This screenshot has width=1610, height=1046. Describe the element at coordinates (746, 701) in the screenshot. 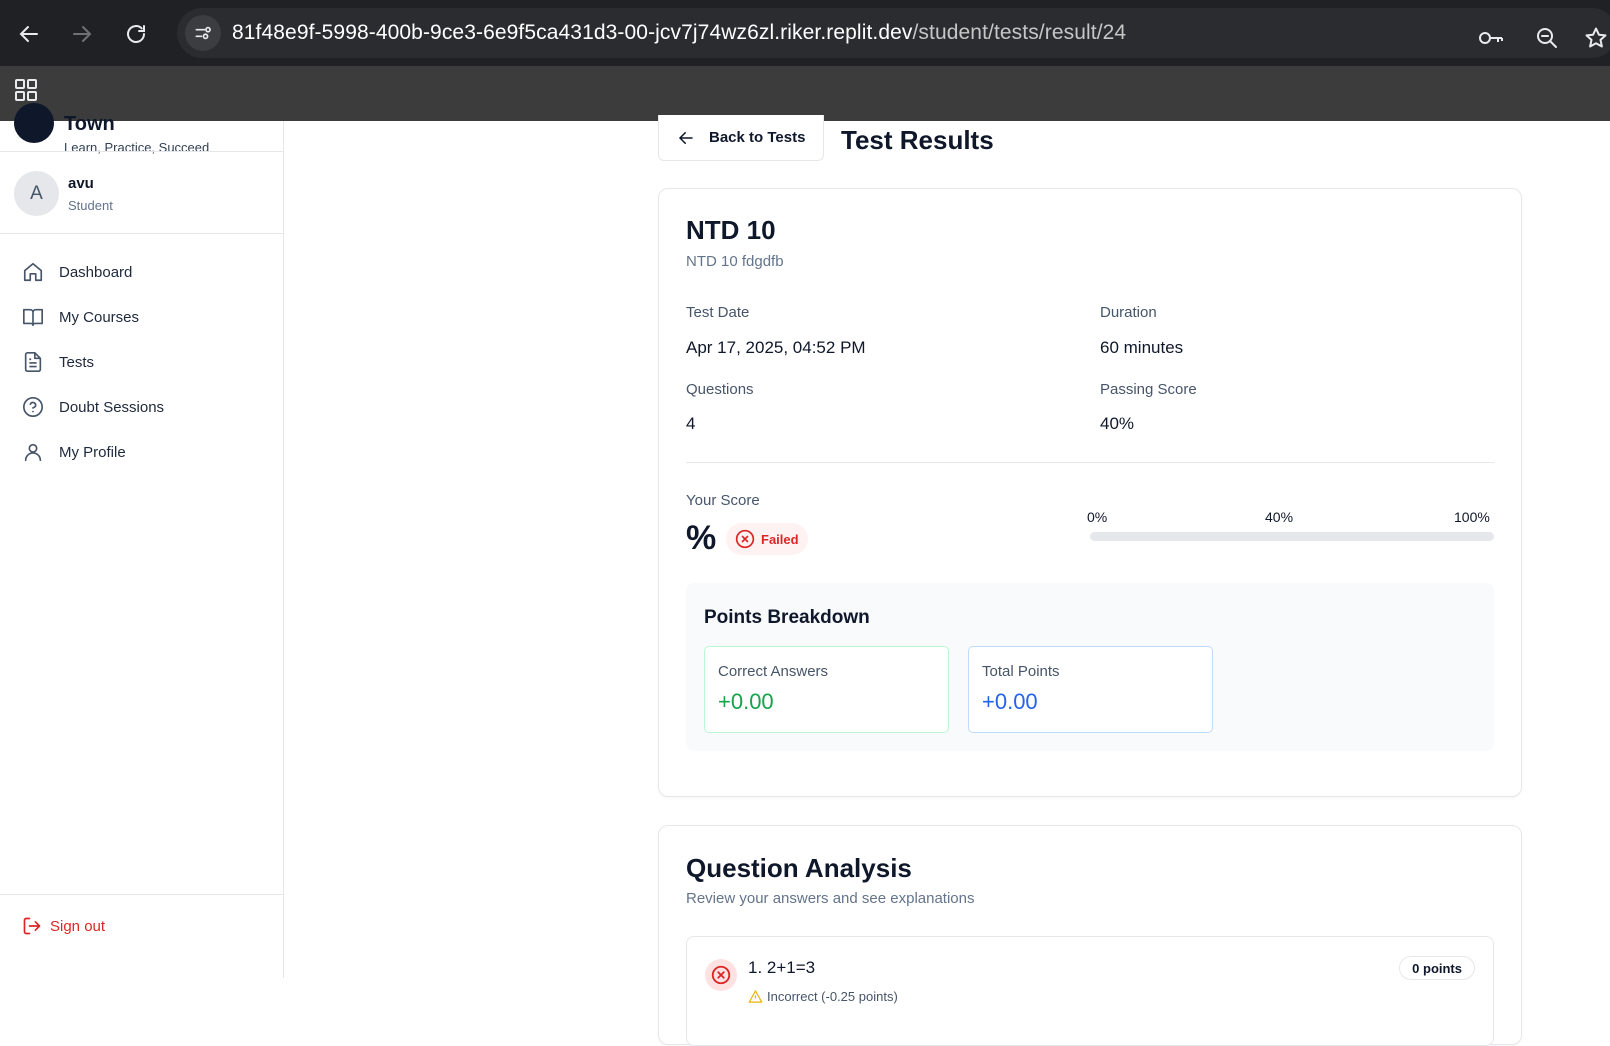

I see `correct-answers-value: +0.00` at that location.